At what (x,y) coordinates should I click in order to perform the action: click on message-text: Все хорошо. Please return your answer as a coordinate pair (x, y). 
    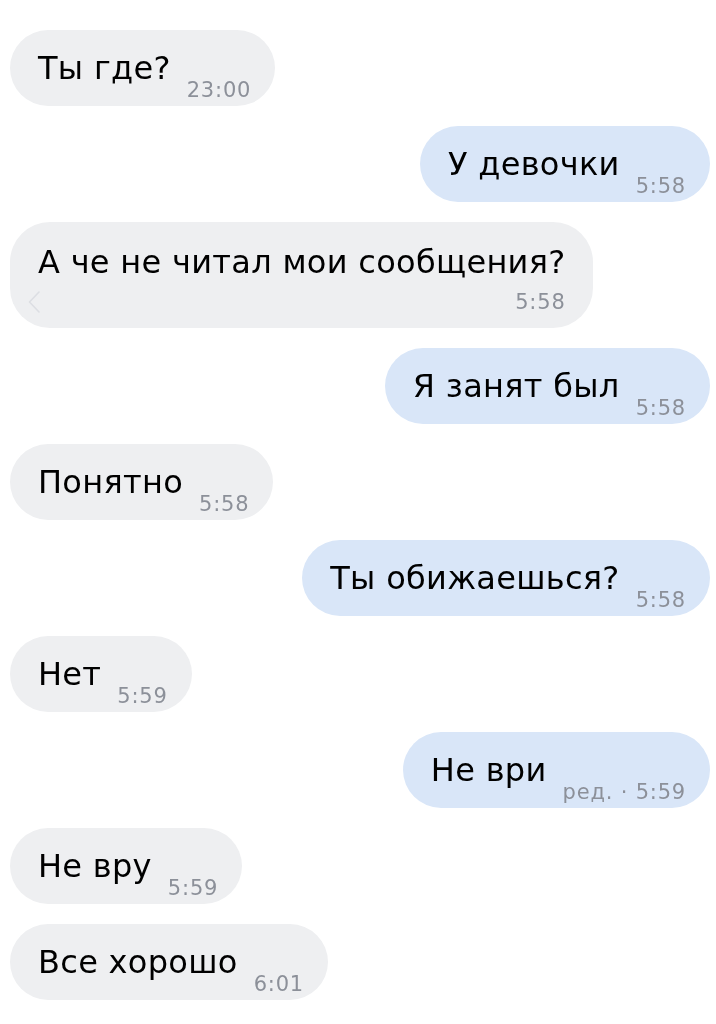
    Looking at the image, I should click on (138, 962).